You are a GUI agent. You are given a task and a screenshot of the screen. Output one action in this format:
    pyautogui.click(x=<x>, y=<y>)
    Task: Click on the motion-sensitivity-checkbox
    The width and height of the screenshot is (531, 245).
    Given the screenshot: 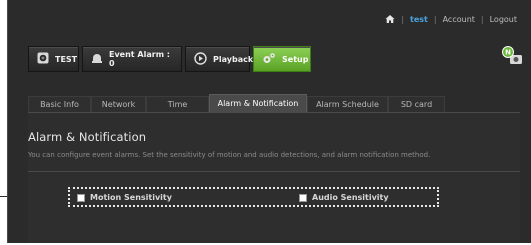 What is the action you would take?
    pyautogui.click(x=81, y=197)
    